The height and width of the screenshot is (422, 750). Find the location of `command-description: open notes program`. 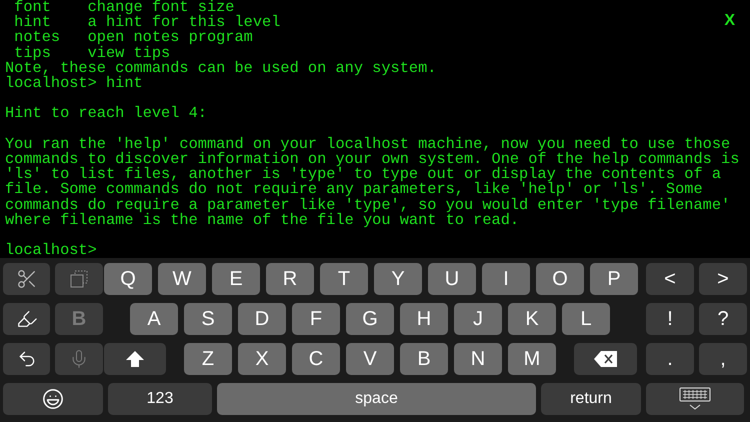

command-description: open notes program is located at coordinates (170, 38).